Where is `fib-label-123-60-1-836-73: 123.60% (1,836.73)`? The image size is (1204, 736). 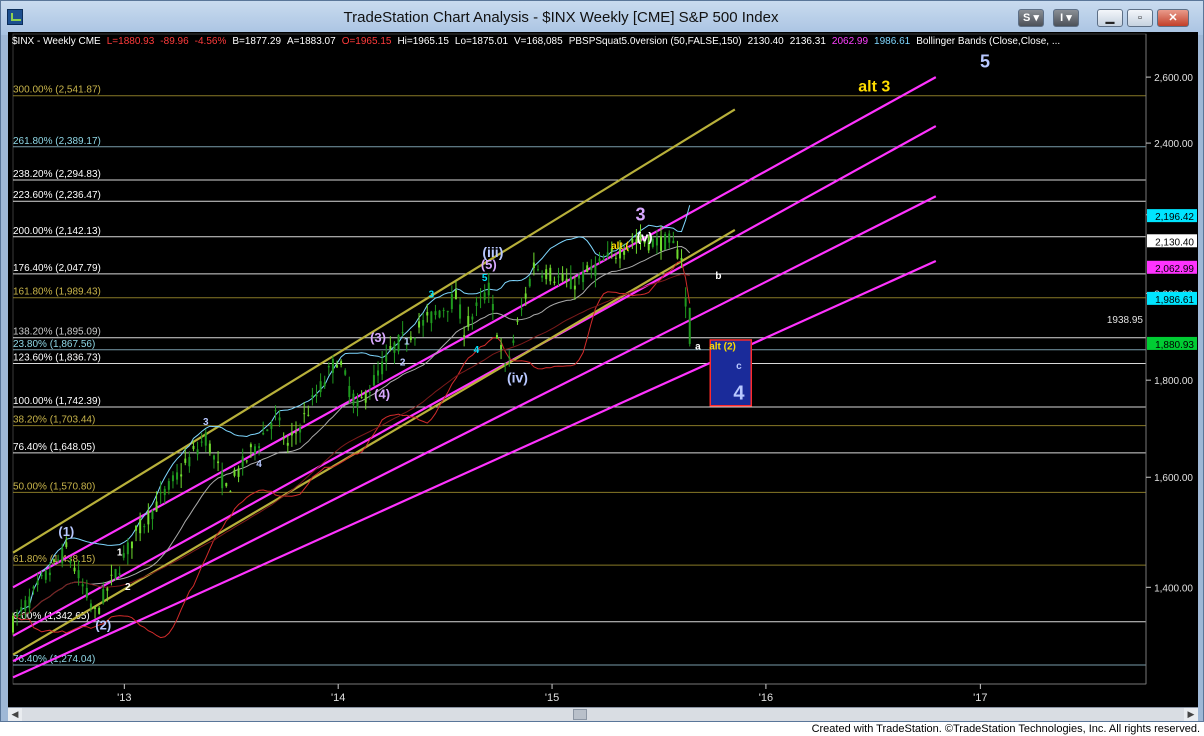 fib-label-123-60-1-836-73: 123.60% (1,836.73) is located at coordinates (57, 358).